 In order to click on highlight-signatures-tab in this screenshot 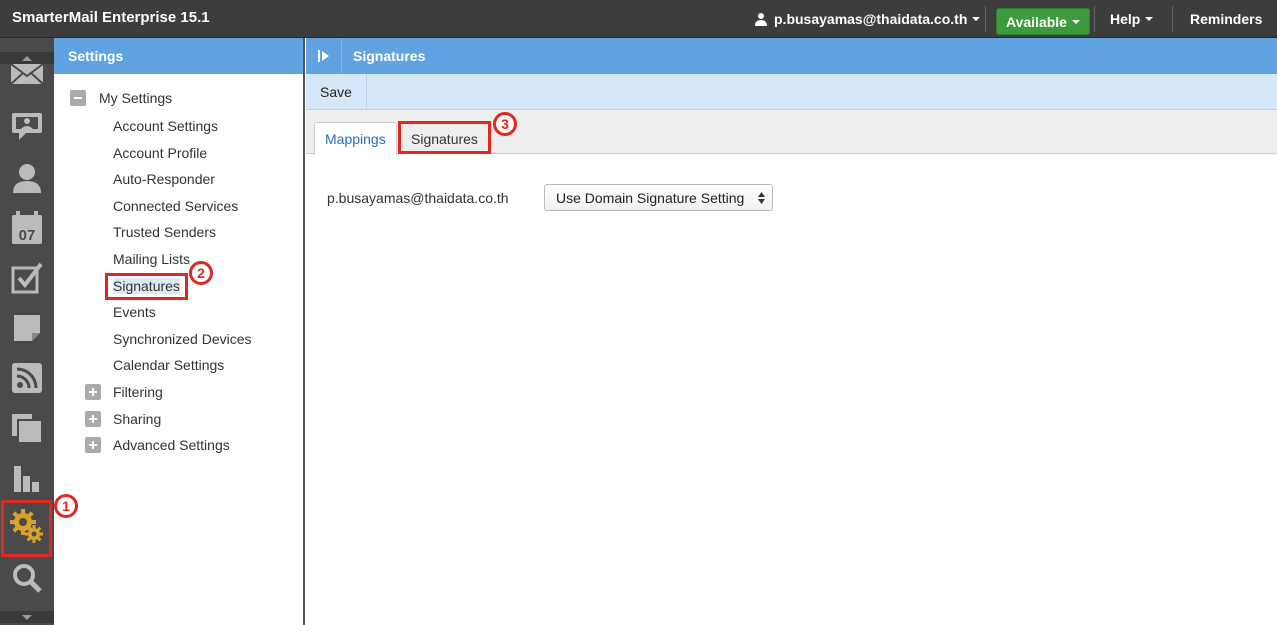, I will do `click(444, 137)`.